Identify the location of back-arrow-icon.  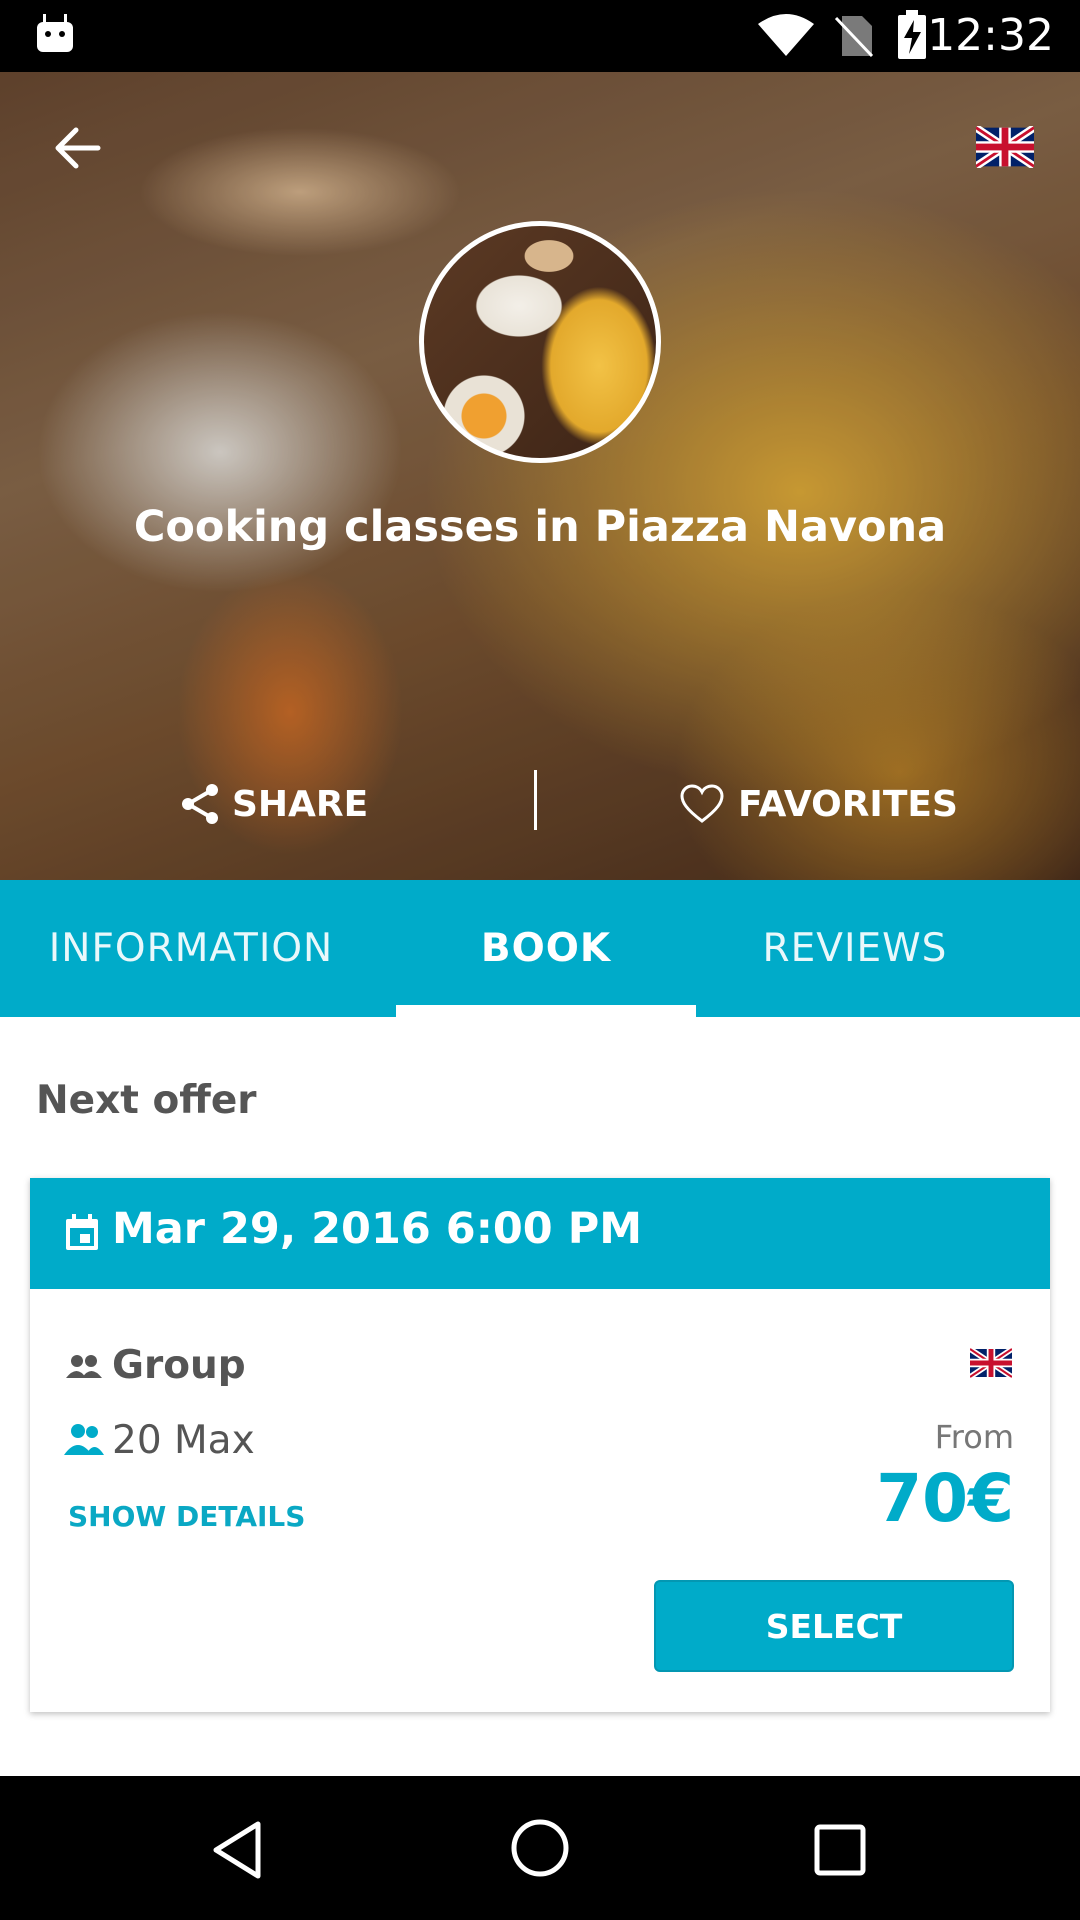
(78, 148).